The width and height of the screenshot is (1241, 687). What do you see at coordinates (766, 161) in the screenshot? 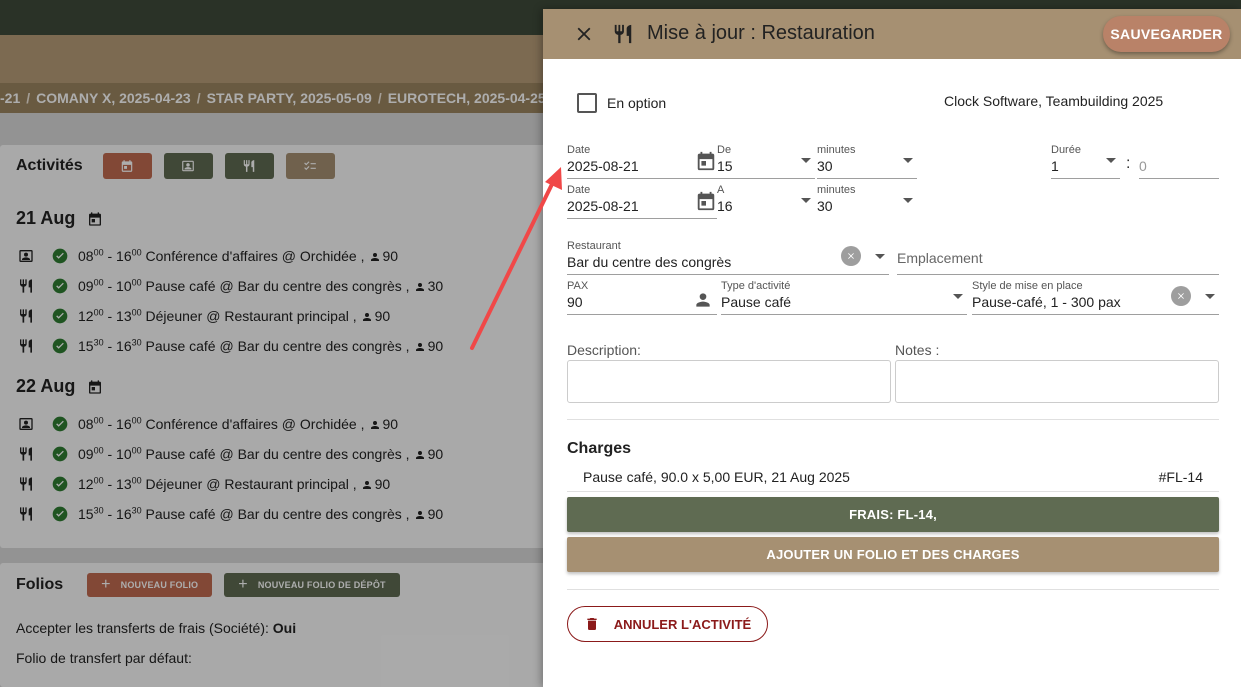
I see `start-hour-select: De 15` at bounding box center [766, 161].